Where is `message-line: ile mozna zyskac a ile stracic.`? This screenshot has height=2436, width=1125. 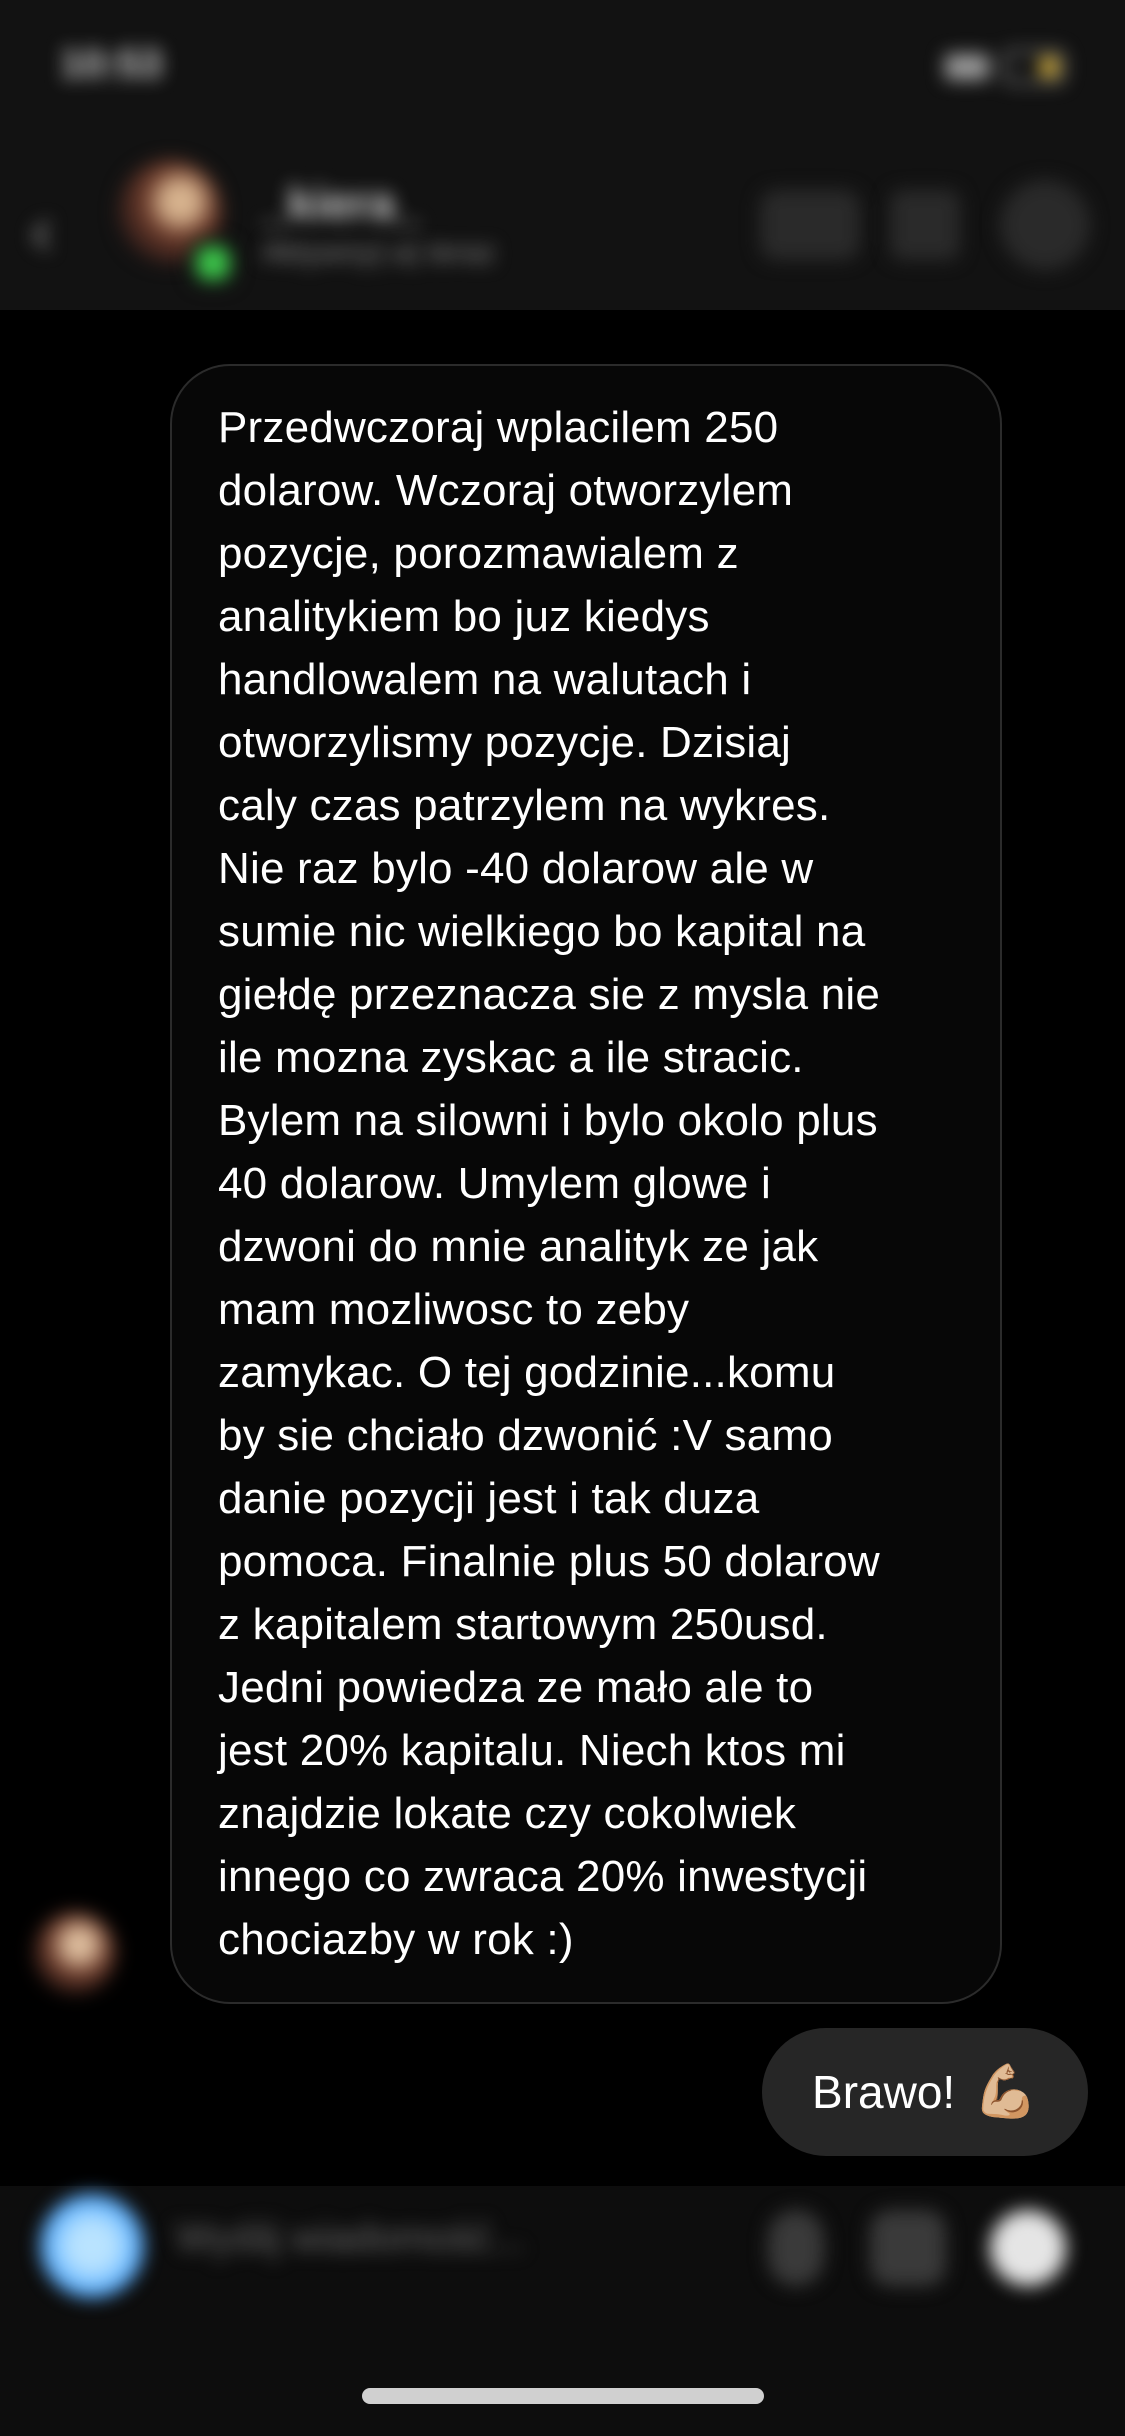
message-line: ile mozna zyskac a ile stracic. is located at coordinates (511, 1057).